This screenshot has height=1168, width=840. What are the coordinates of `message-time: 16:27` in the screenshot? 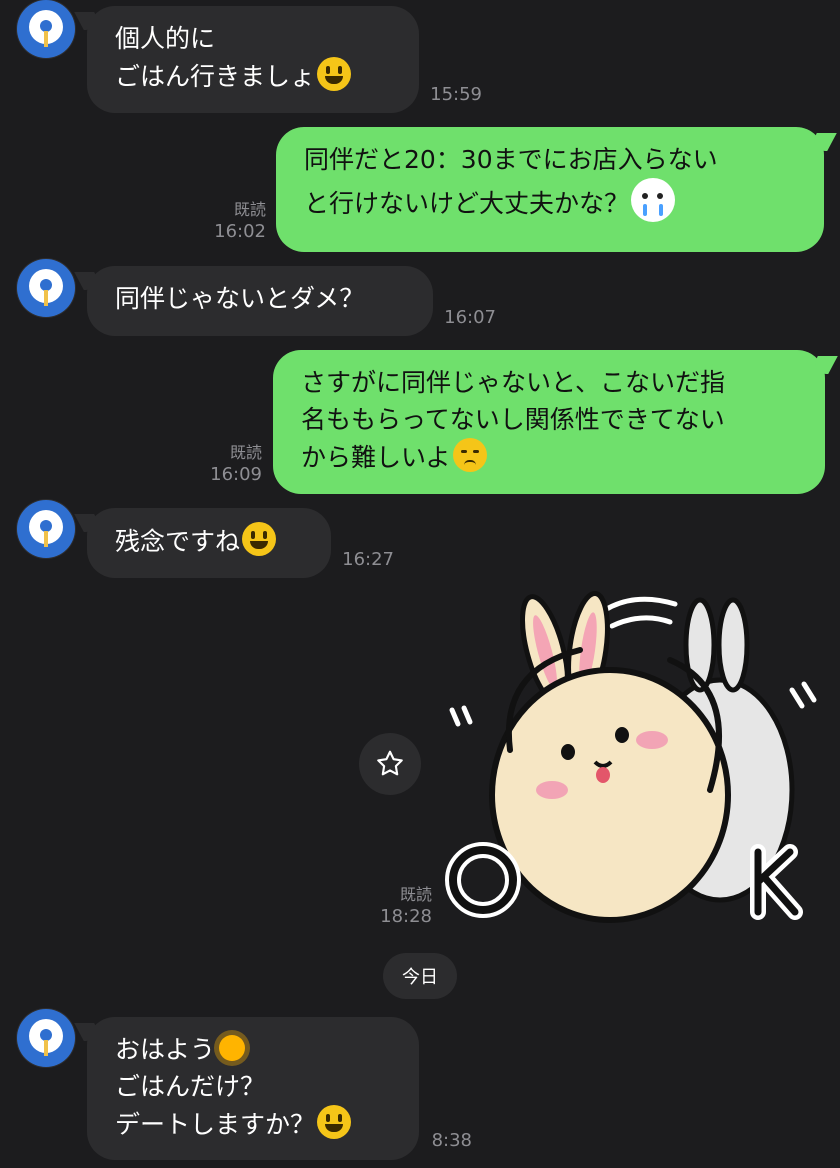 It's located at (368, 559).